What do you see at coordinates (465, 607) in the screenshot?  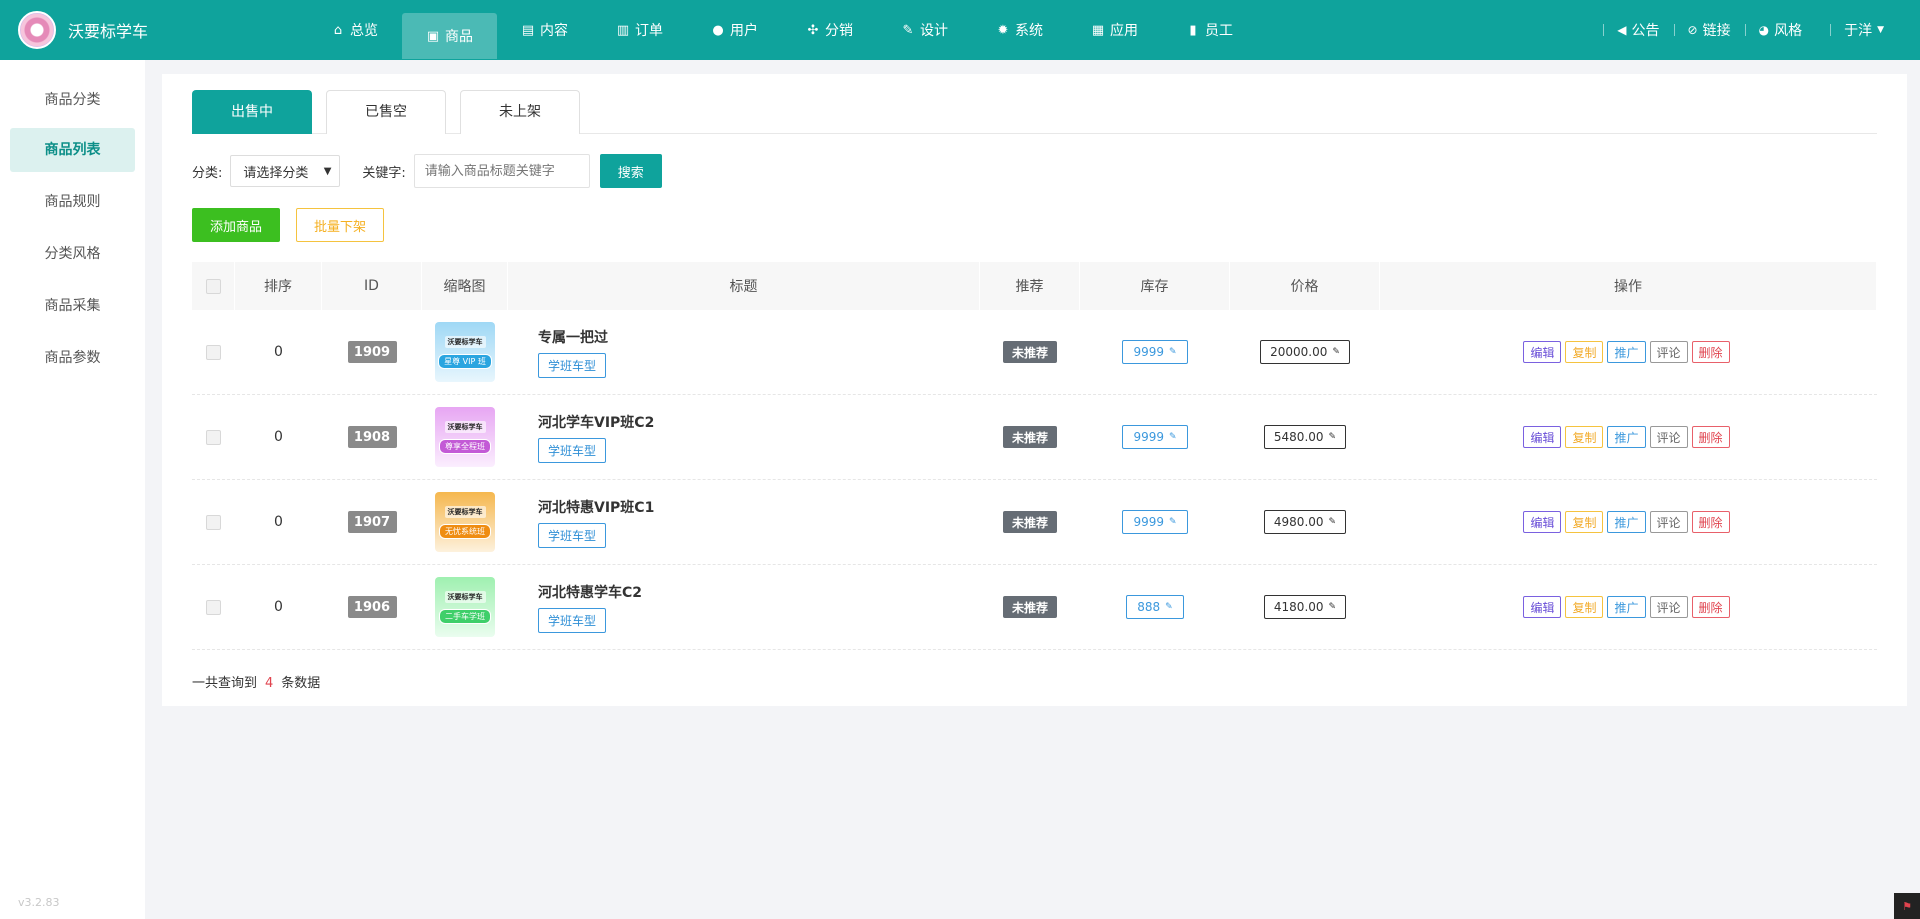 I see `product-thumbnail: 沃要标学车 二手车学班` at bounding box center [465, 607].